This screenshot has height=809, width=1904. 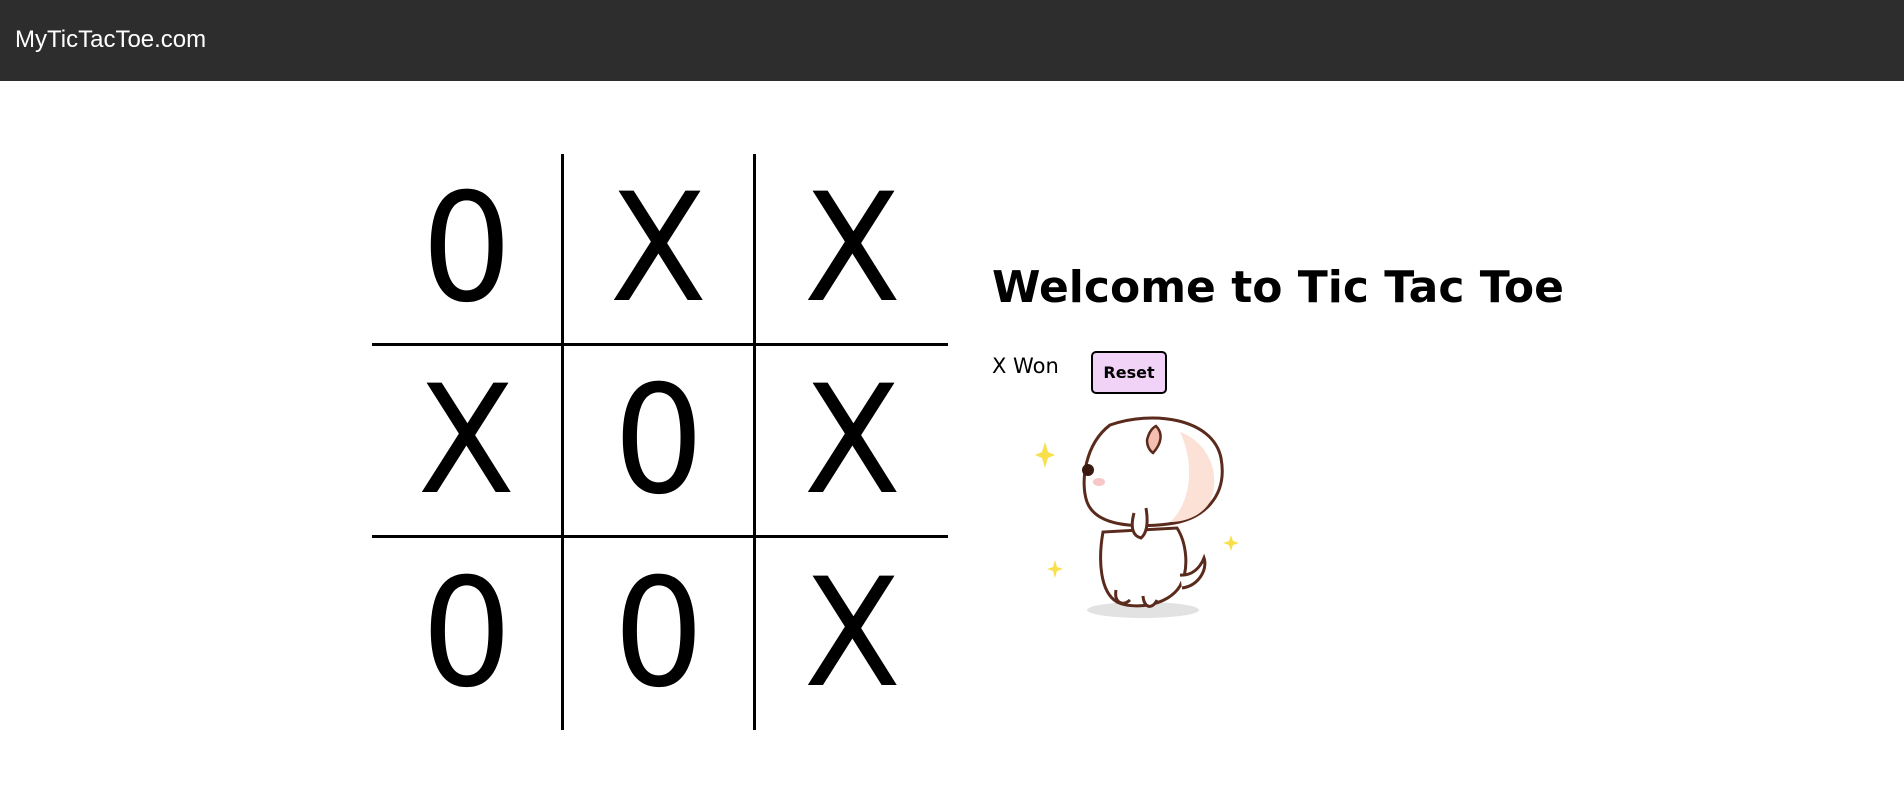 I want to click on board-cell-0-1: X, so click(x=660, y=250).